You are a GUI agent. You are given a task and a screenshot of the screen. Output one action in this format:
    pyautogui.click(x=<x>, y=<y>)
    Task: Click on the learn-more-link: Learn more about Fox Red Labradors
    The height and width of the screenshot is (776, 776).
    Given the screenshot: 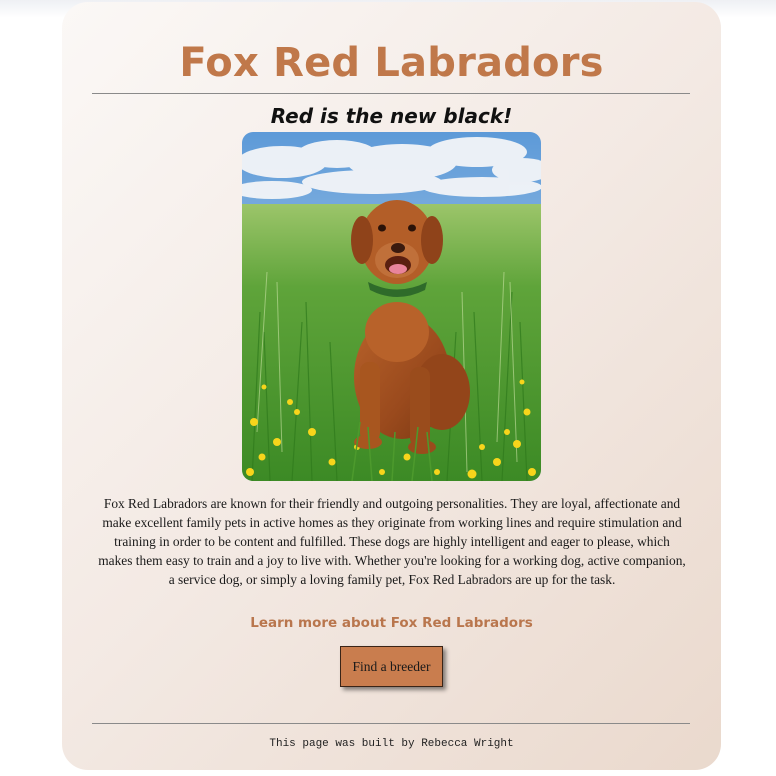 What is the action you would take?
    pyautogui.click(x=391, y=623)
    